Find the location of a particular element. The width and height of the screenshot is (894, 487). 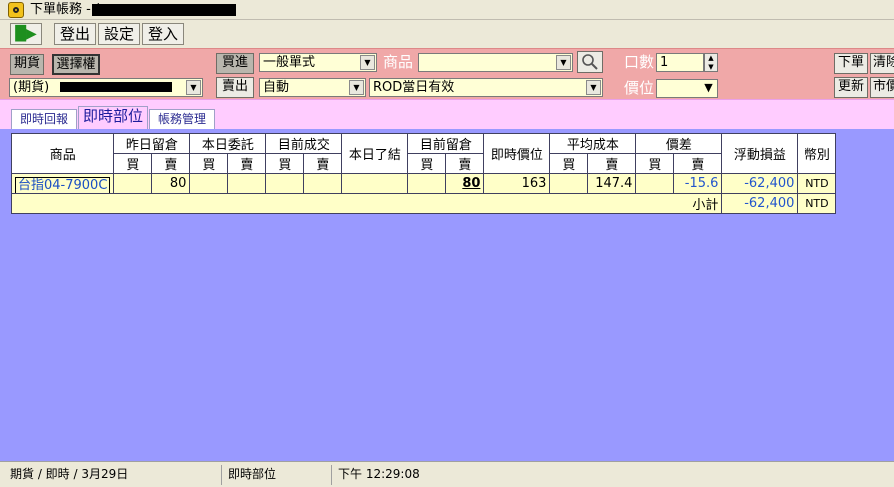

quantity-label: 口數 is located at coordinates (639, 62).